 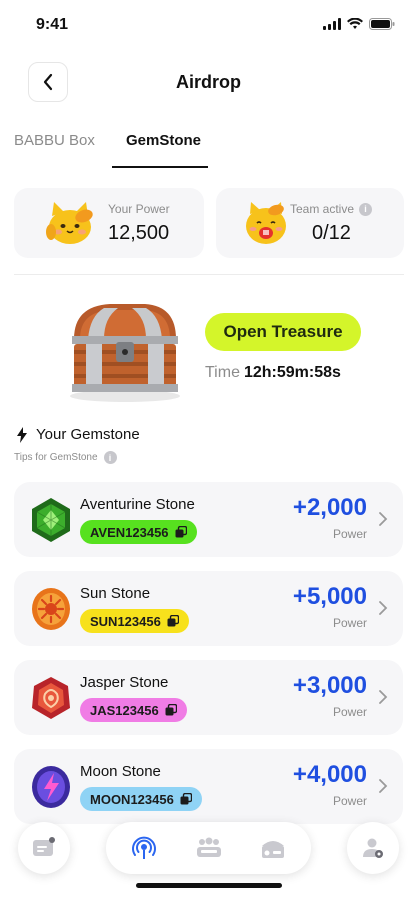 I want to click on nav-team, so click(x=209, y=848).